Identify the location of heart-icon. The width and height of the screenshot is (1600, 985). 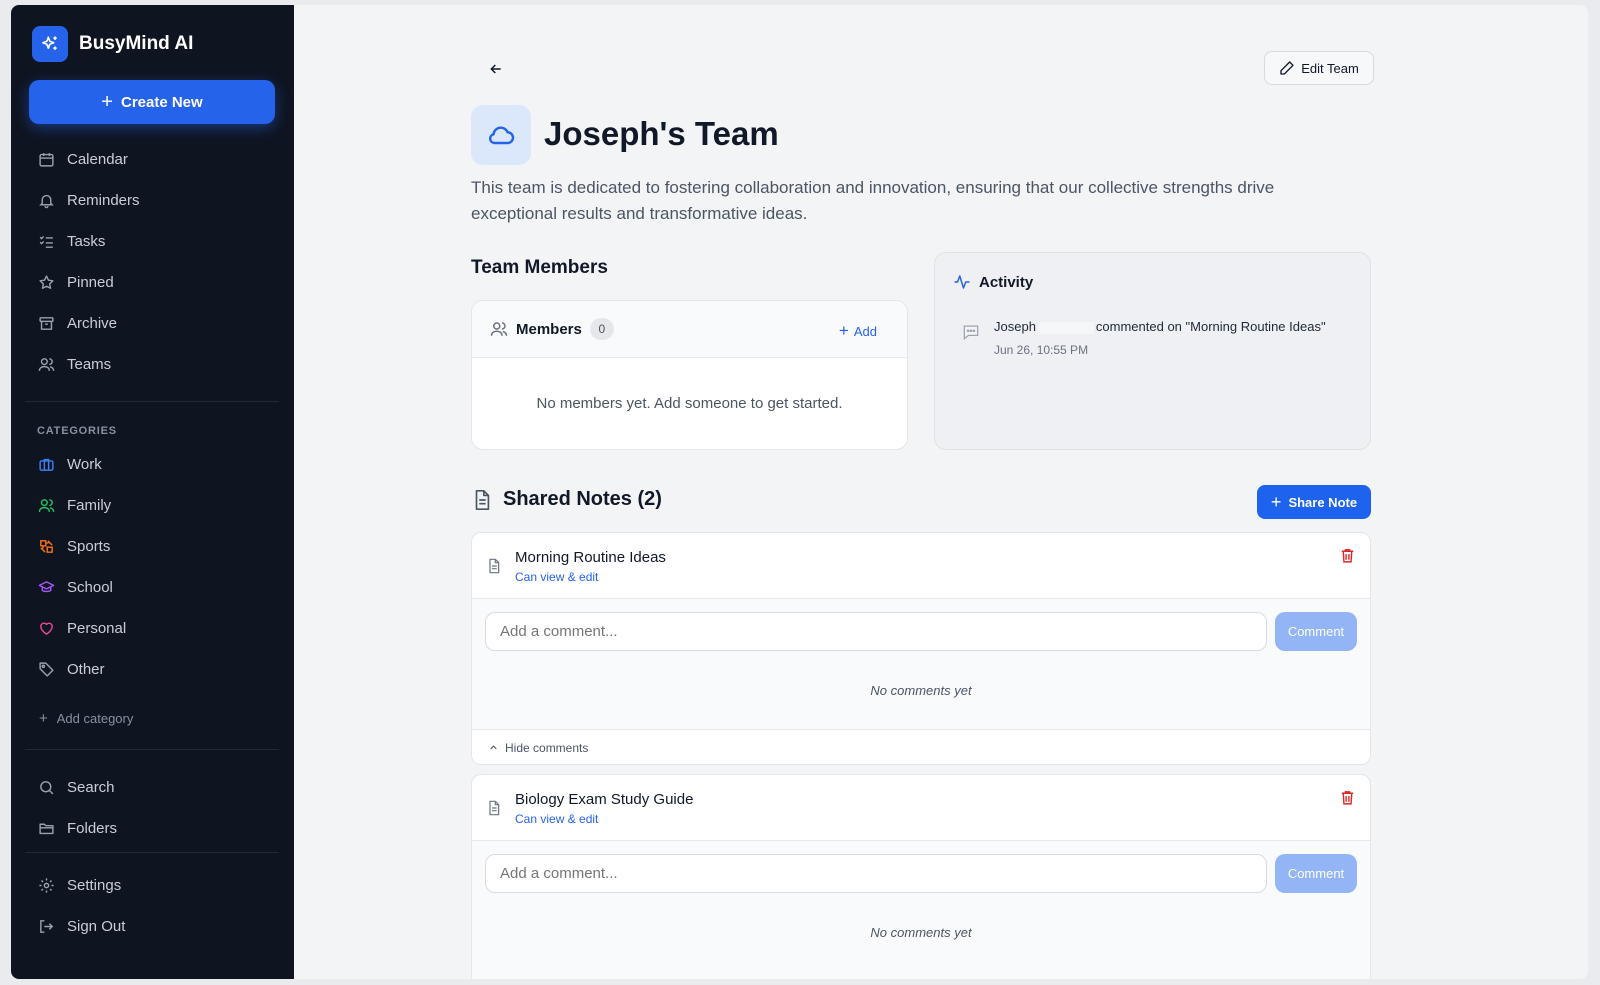
(46, 628).